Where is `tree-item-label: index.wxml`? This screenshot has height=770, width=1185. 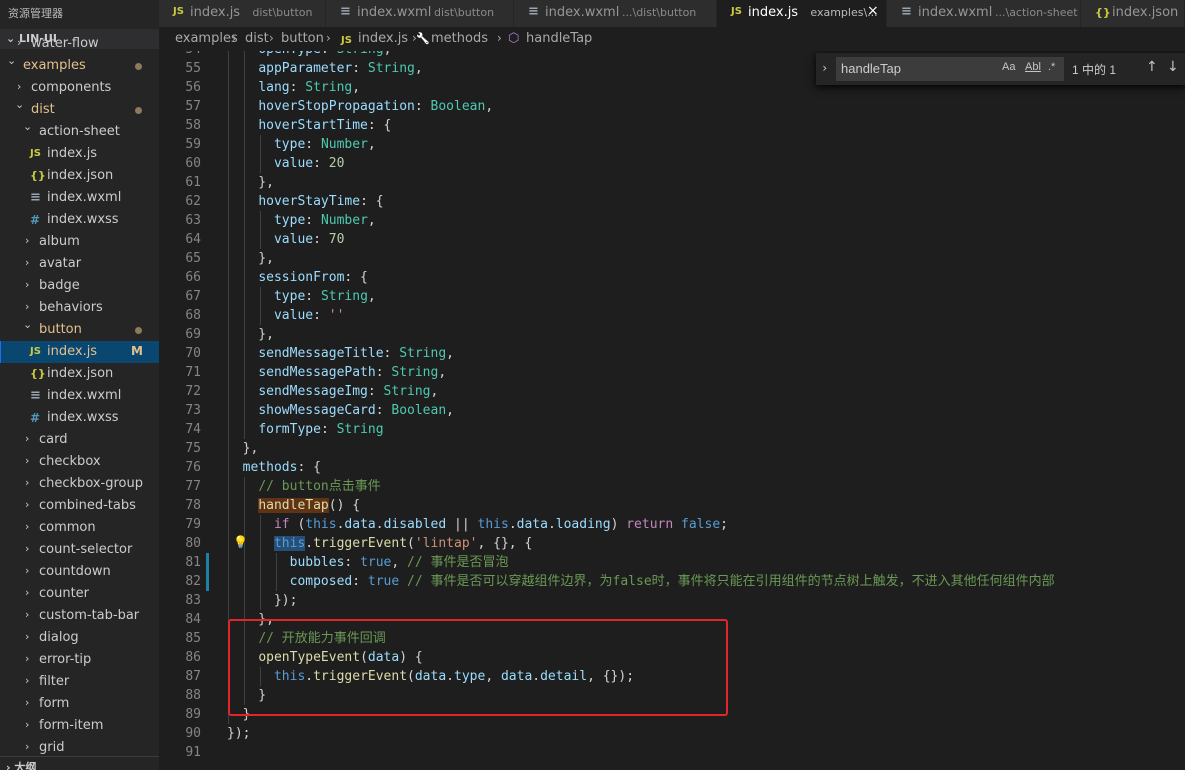 tree-item-label: index.wxml is located at coordinates (84, 197).